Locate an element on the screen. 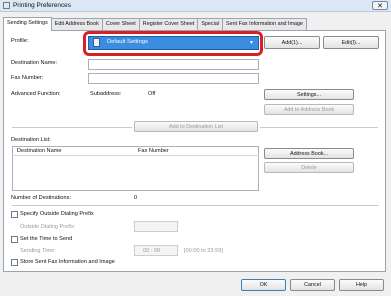  subaddress-label: Subaddress: is located at coordinates (106, 94).